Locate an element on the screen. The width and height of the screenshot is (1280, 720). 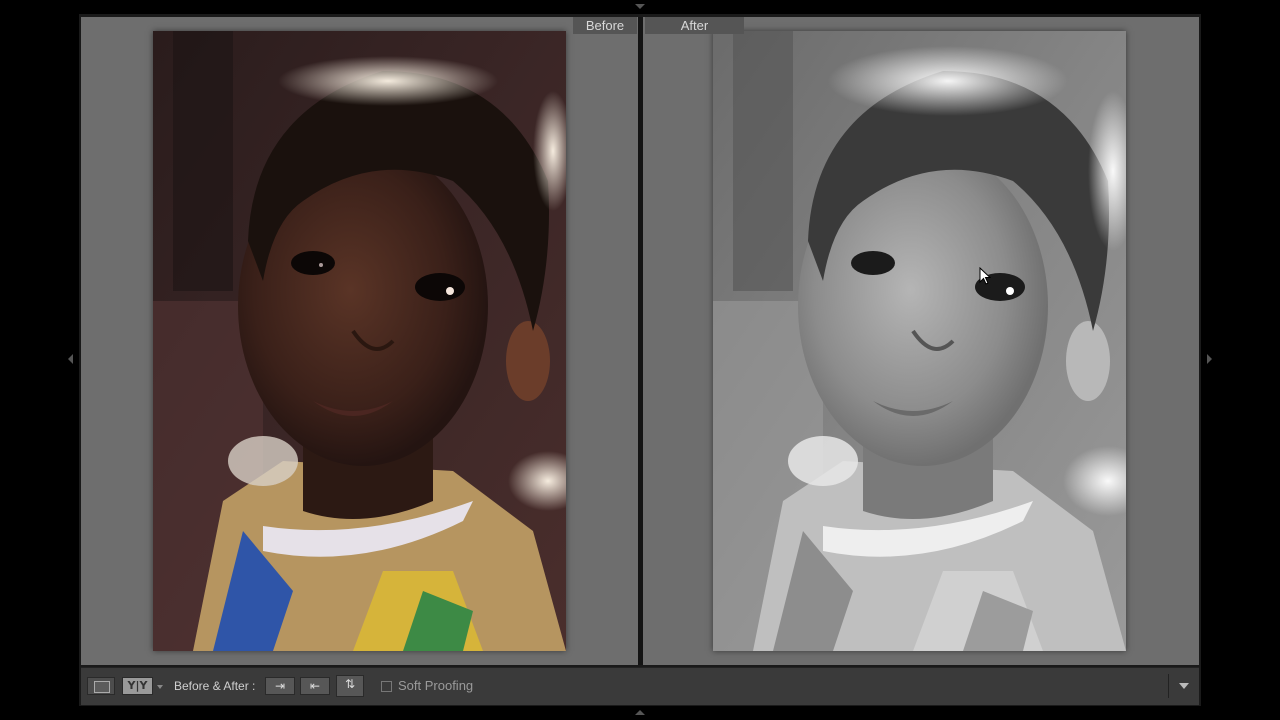
swap-before-after-button: ⇅ is located at coordinates (350, 686).